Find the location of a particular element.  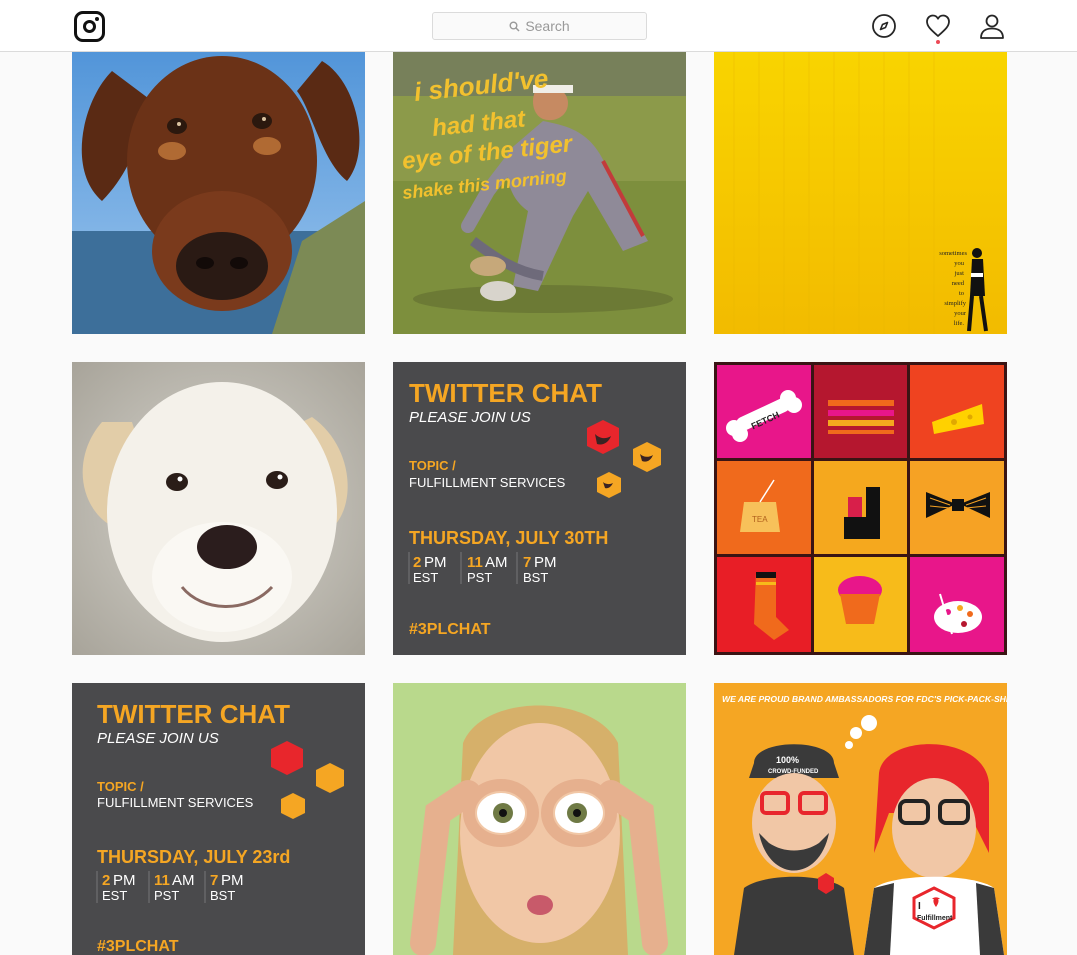

product-grid-graphic: FETCH TEA is located at coordinates (860, 508).